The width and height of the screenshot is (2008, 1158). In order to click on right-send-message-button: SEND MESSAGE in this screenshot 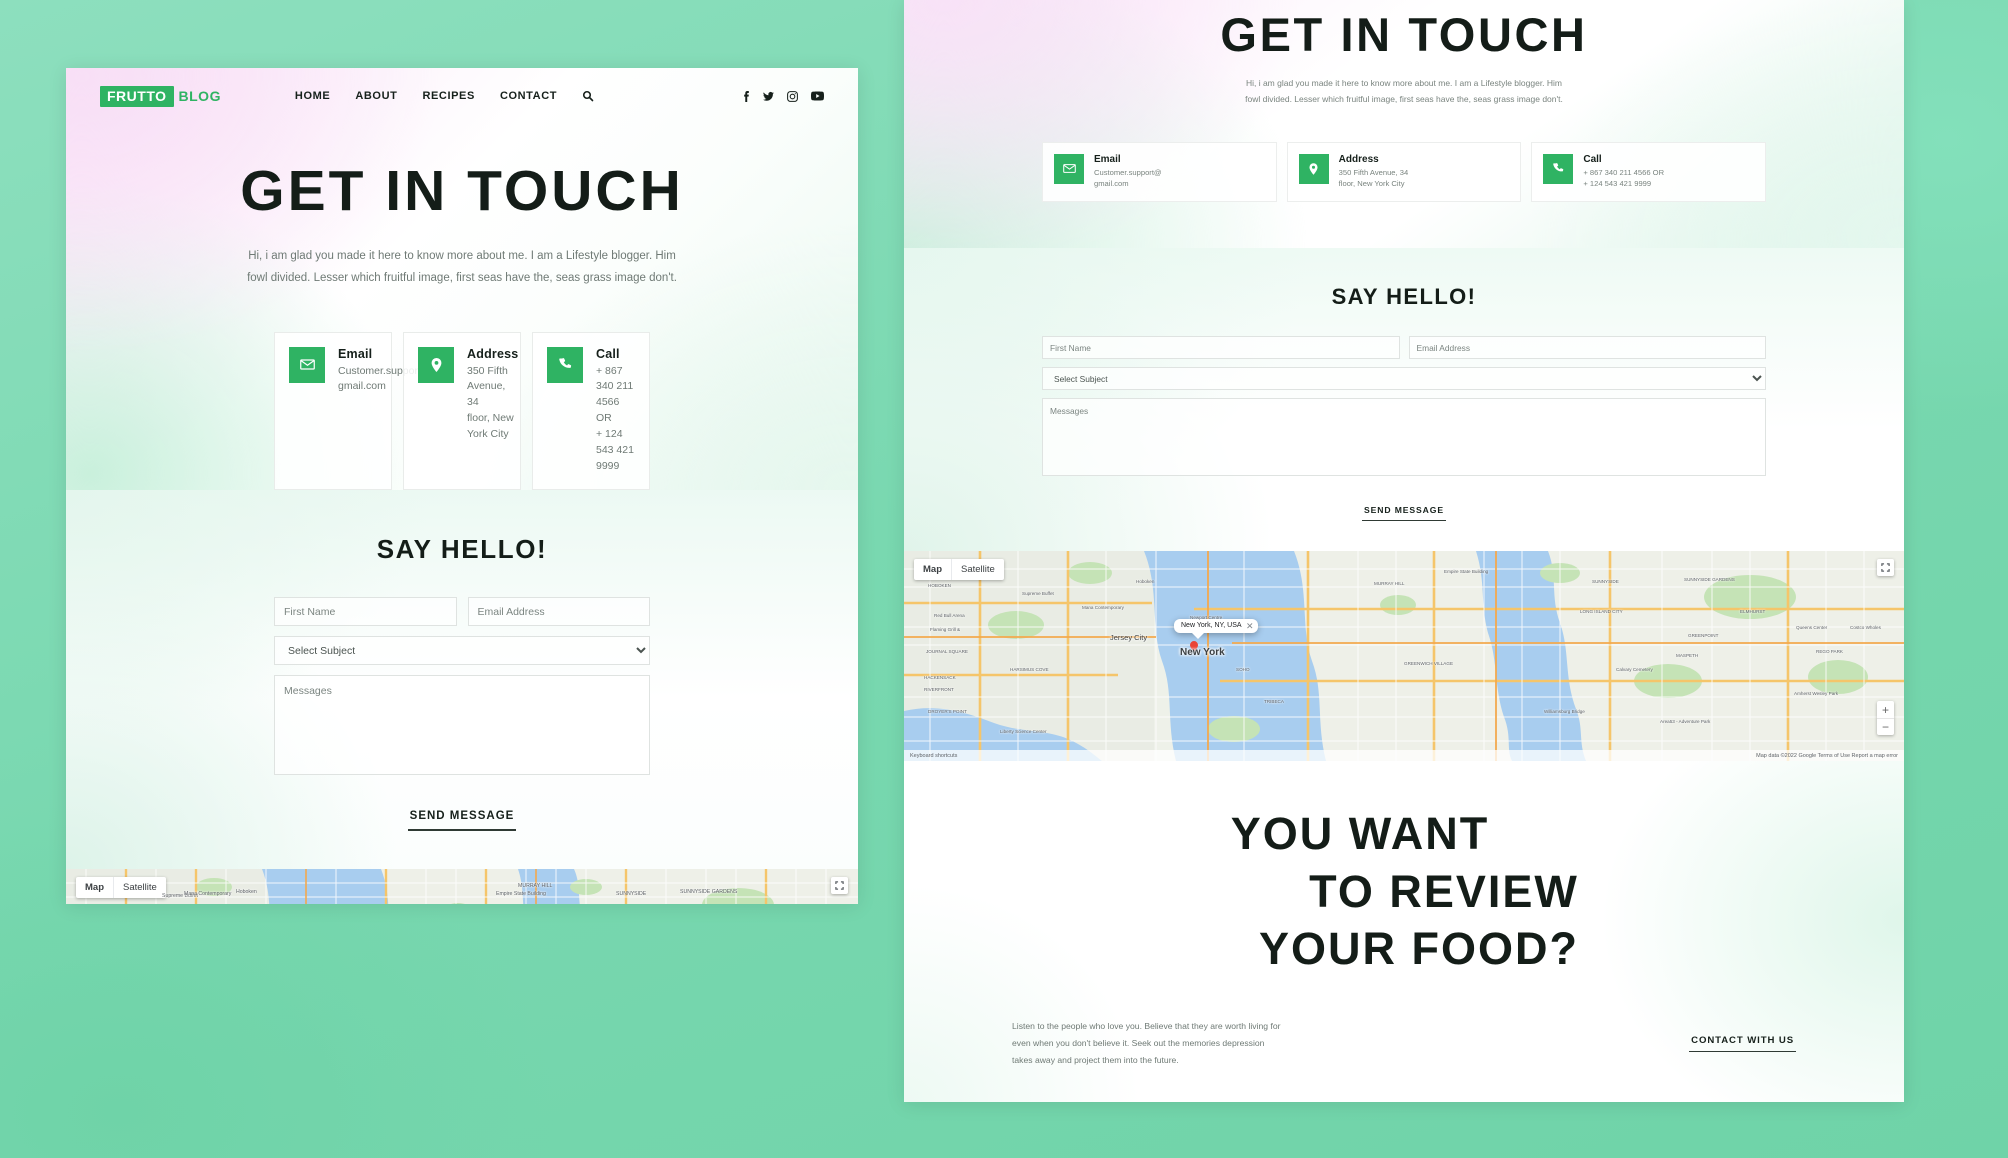, I will do `click(1404, 513)`.